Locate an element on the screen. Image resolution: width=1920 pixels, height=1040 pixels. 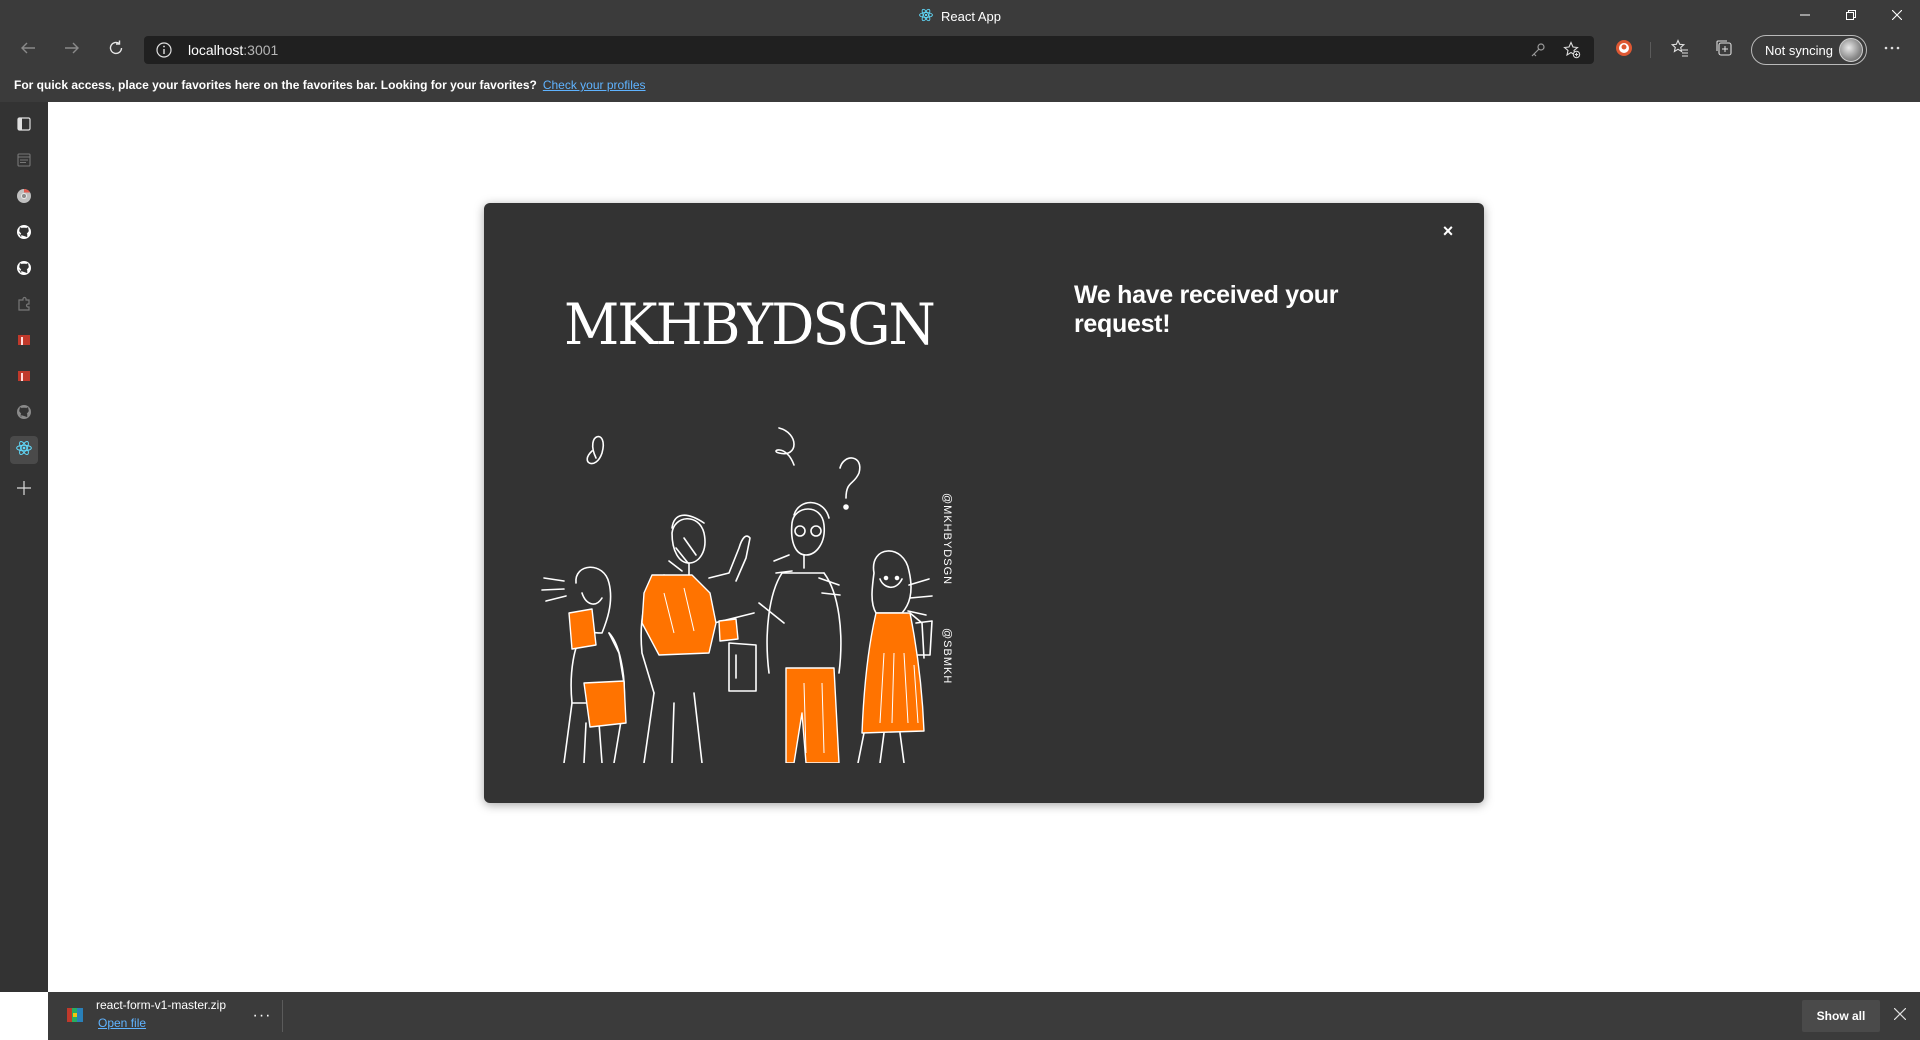
minimize-button is located at coordinates (1805, 16).